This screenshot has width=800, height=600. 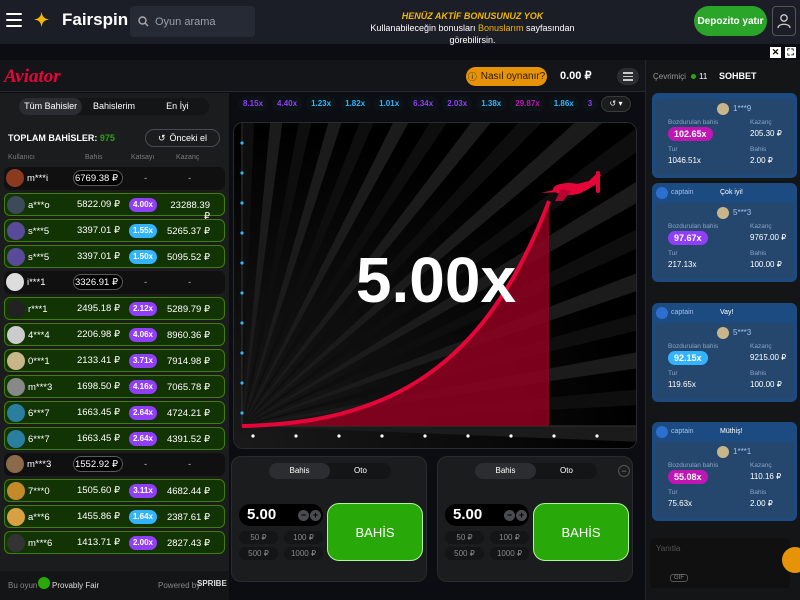 What do you see at coordinates (14, 20) in the screenshot?
I see `hamburger-menu-icon` at bounding box center [14, 20].